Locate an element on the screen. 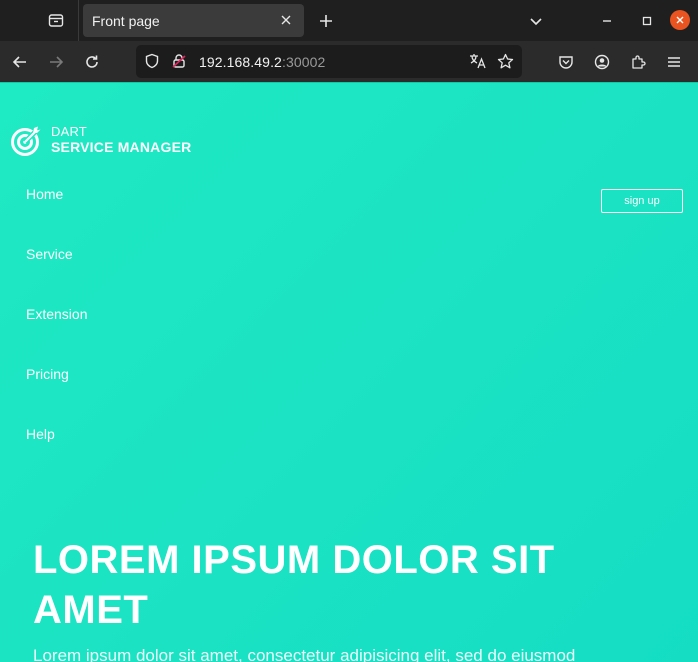 The image size is (698, 662). logo-text-service-manager: SERVICE MANAGER is located at coordinates (121, 147).